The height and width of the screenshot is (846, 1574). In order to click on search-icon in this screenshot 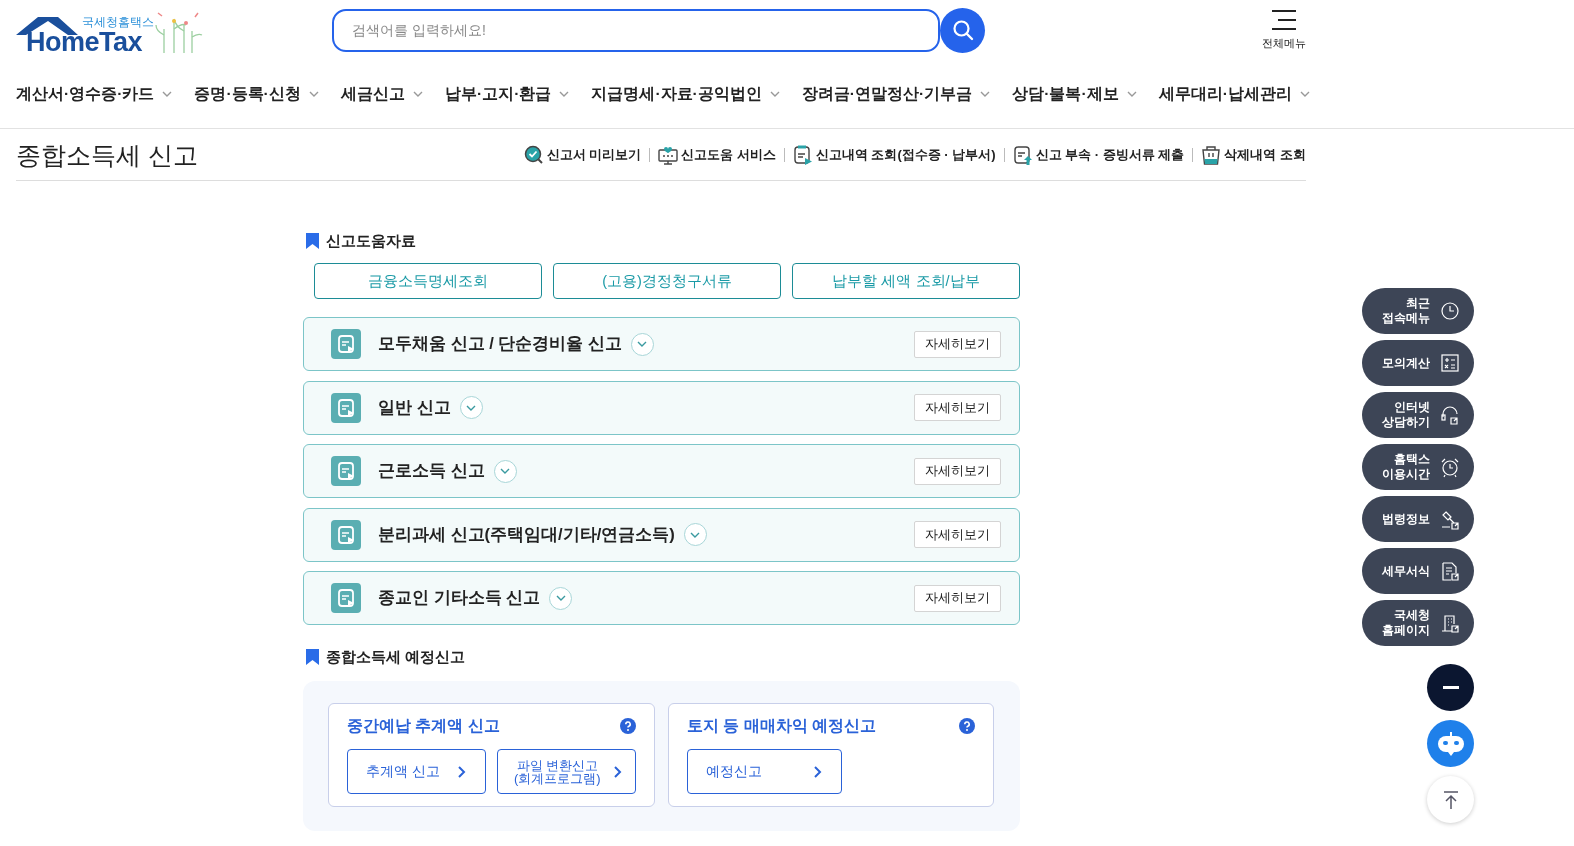, I will do `click(962, 30)`.